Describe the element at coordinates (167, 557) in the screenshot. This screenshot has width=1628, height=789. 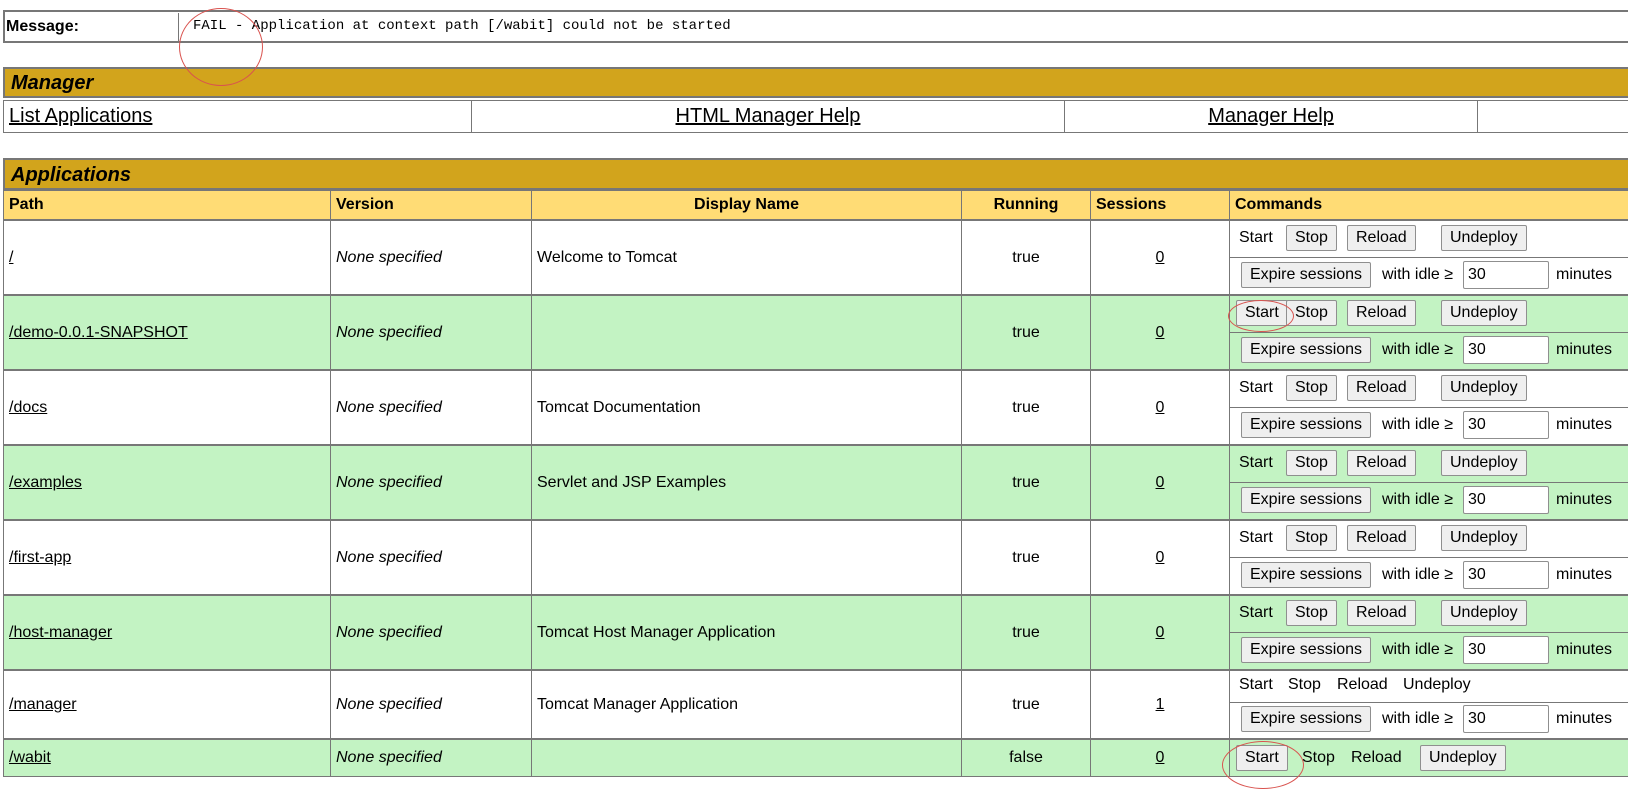
I see `path-cell: /first-app` at that location.